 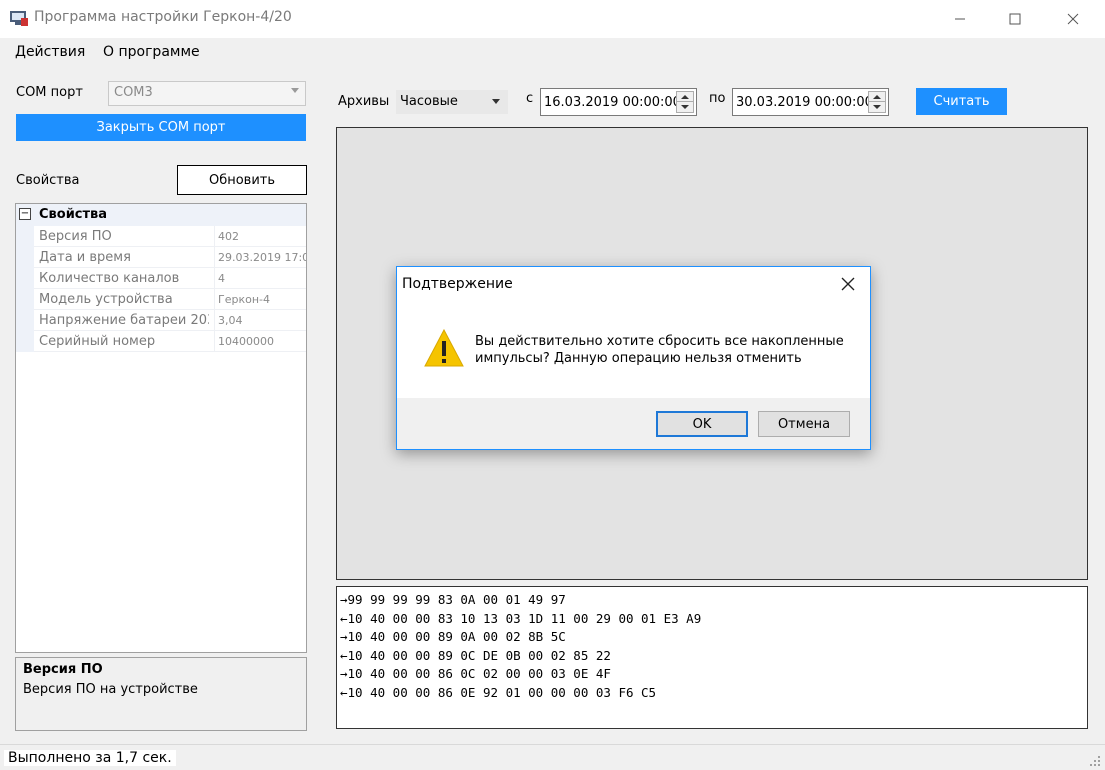 I want to click on property-value: 4, so click(x=221, y=278).